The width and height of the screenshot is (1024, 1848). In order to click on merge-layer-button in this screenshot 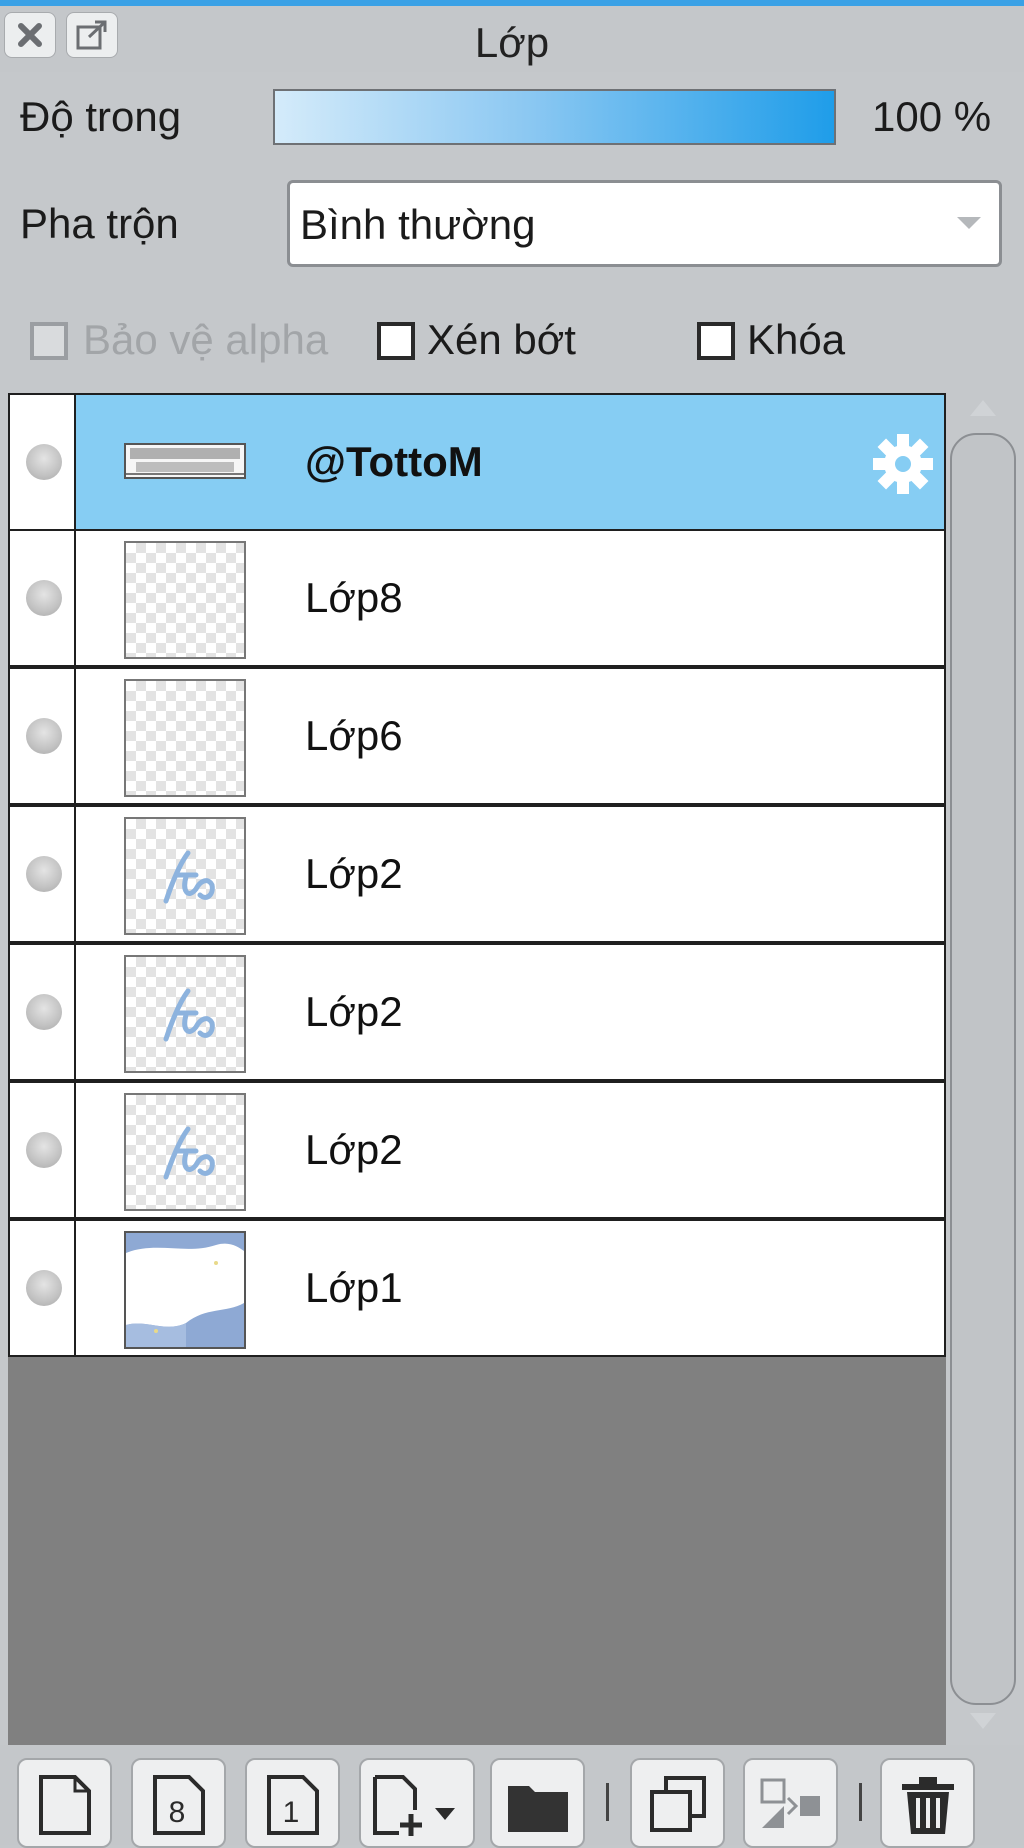, I will do `click(790, 1803)`.